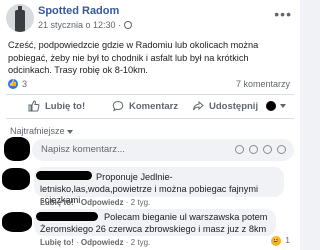  I want to click on comment-button-label: Komentarz, so click(154, 106).